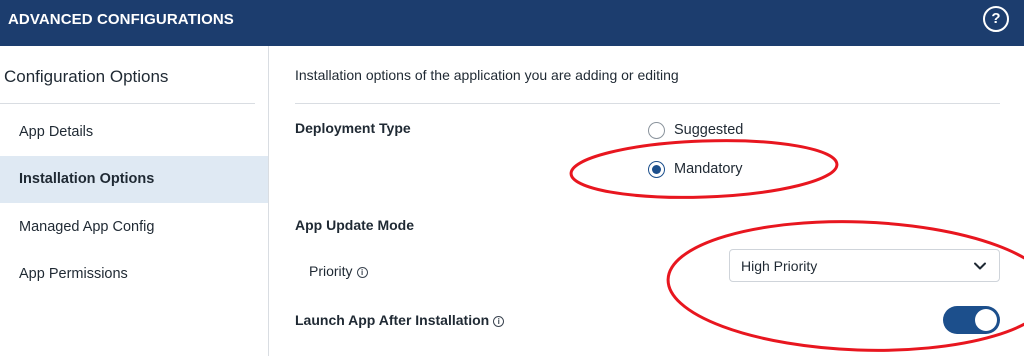 The width and height of the screenshot is (1024, 356). I want to click on app-update-mode-label: App Update Mode, so click(354, 225).